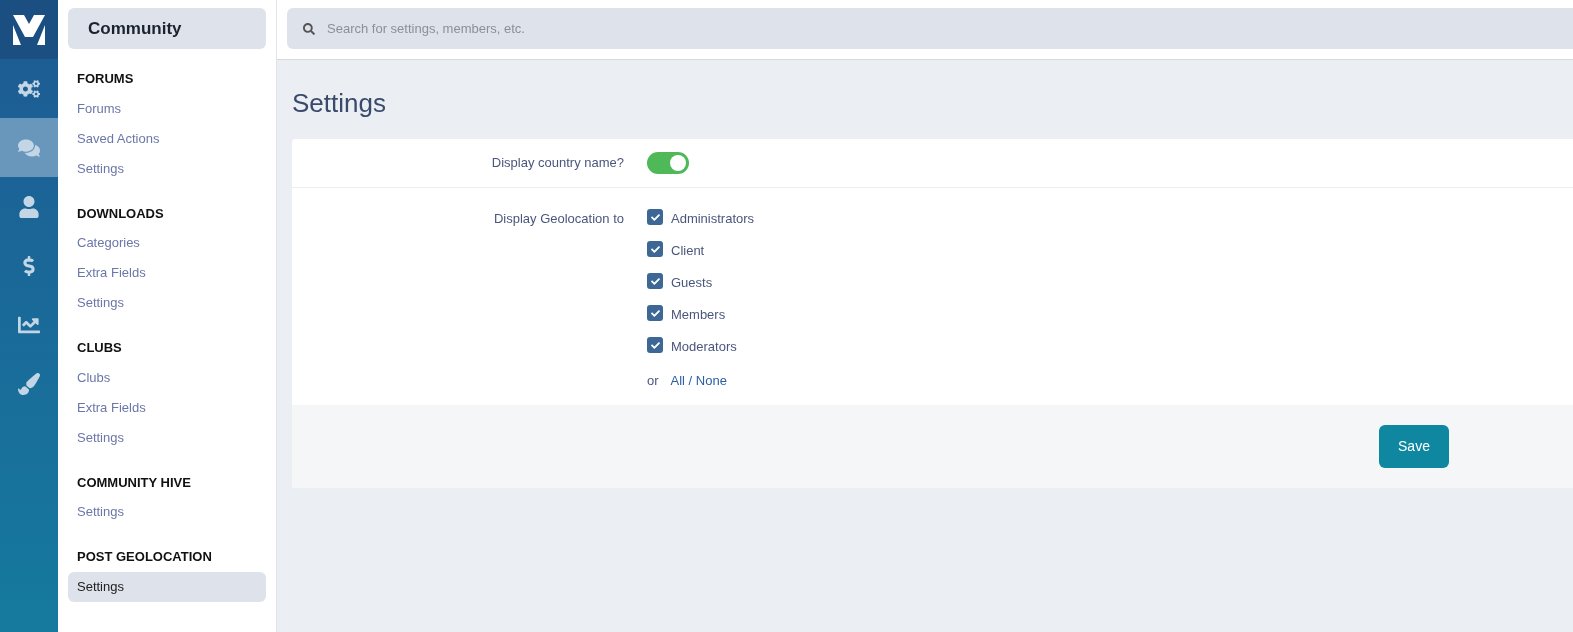 The height and width of the screenshot is (632, 1573). Describe the element at coordinates (668, 163) in the screenshot. I see `toggle-switch` at that location.